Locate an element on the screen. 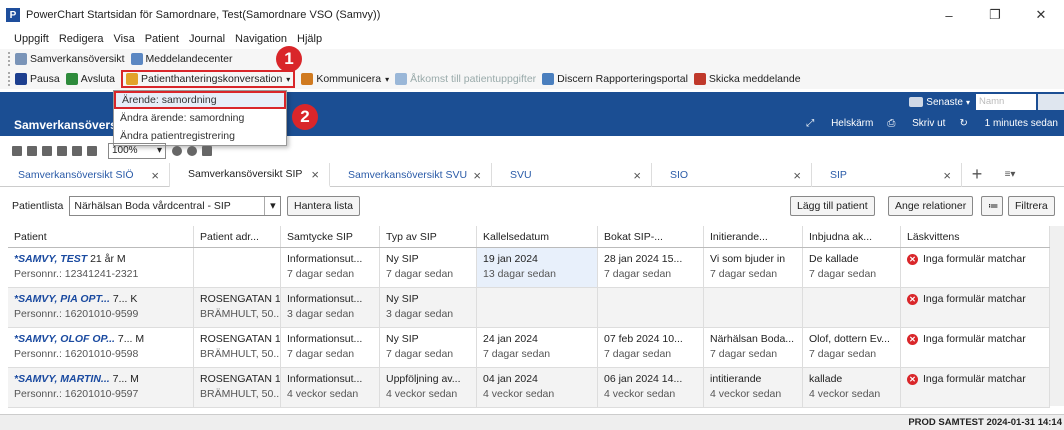 This screenshot has height=430, width=1064. column-header: Läskvittens is located at coordinates (975, 236).